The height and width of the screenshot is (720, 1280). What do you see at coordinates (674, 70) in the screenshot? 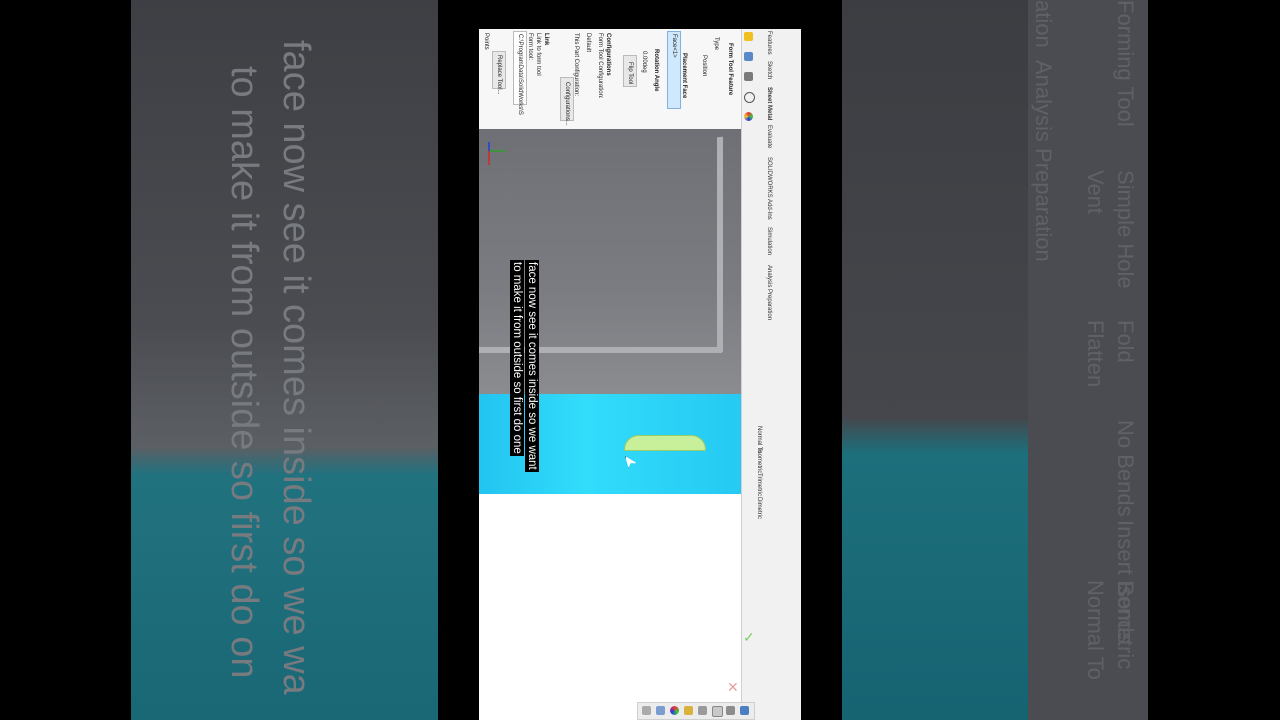
I see `placement-face-field: Face<1>` at bounding box center [674, 70].